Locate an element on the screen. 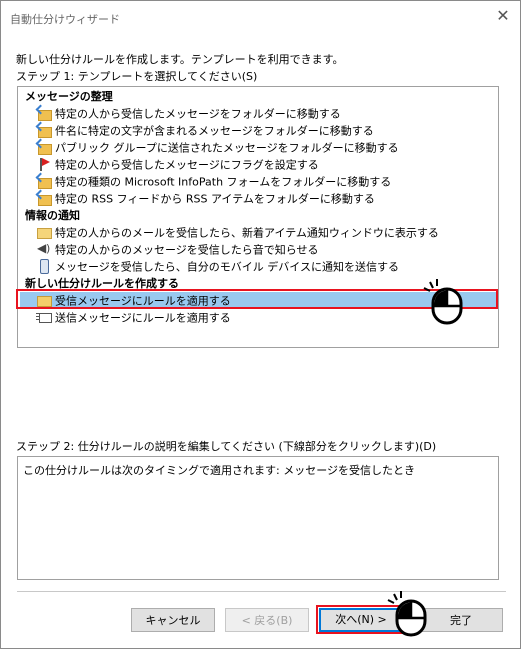 The width and height of the screenshot is (521, 649). list-item: メッセージを受信したら、自分のモバイル デバイスに通知を送信する is located at coordinates (266, 266).